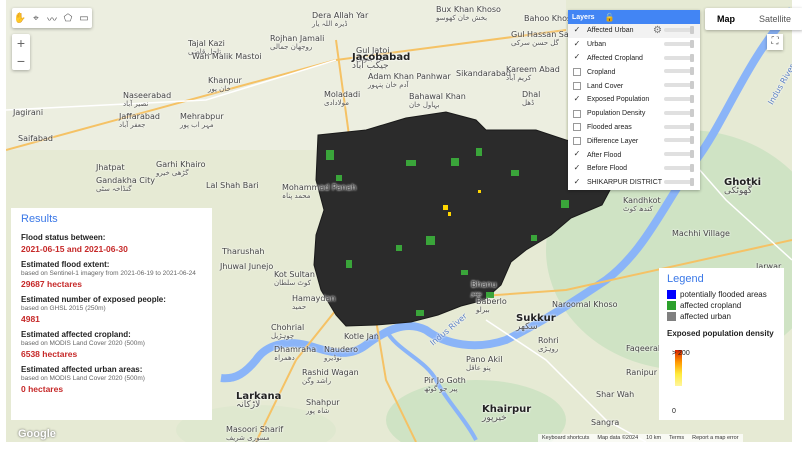 The height and width of the screenshot is (460, 802). I want to click on place-sukkur: Sukkur سکھر, so click(536, 322).